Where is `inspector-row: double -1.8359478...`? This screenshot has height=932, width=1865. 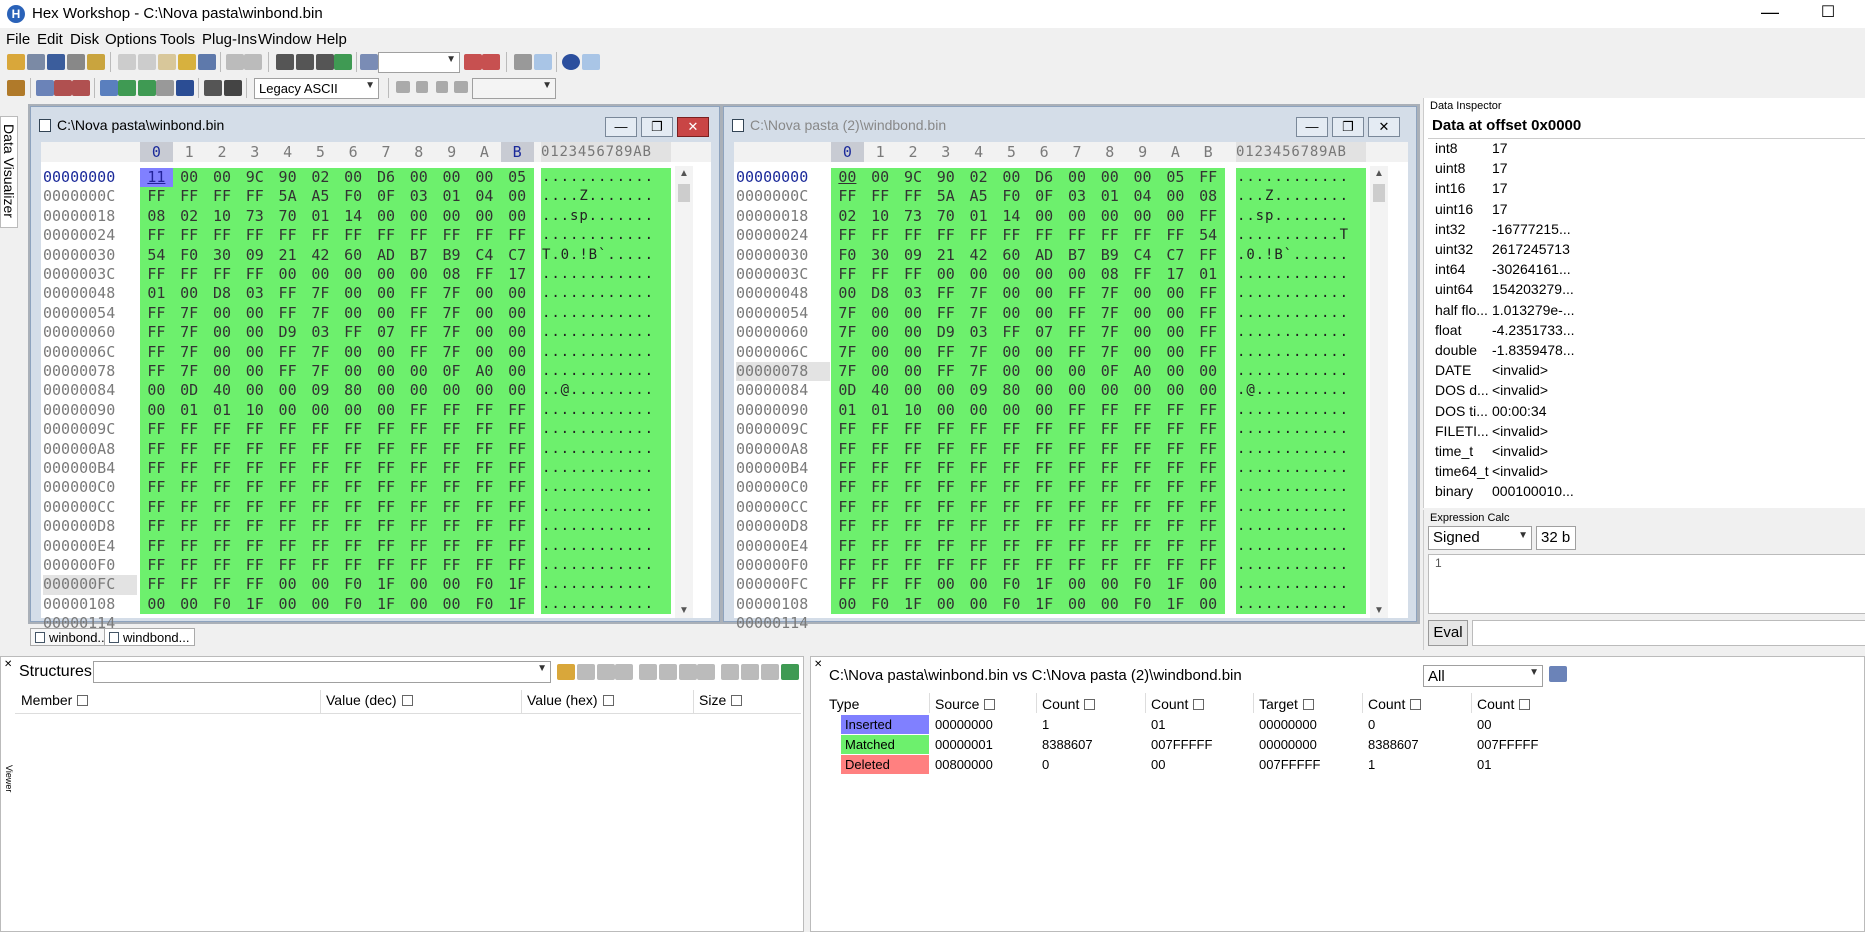 inspector-row: double -1.8359478... is located at coordinates (1645, 352).